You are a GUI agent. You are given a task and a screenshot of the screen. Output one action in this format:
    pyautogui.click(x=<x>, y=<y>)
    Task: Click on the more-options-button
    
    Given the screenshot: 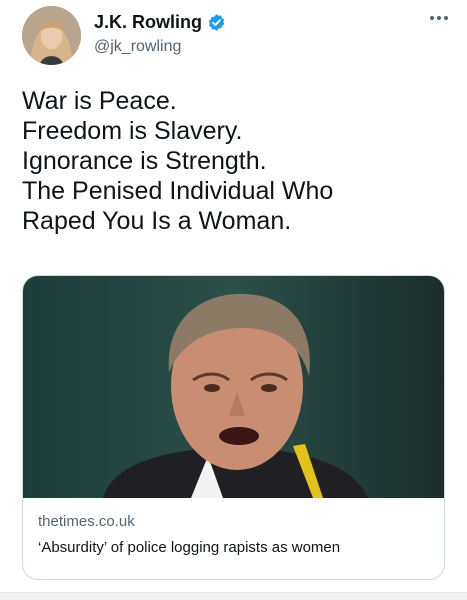 What is the action you would take?
    pyautogui.click(x=439, y=18)
    